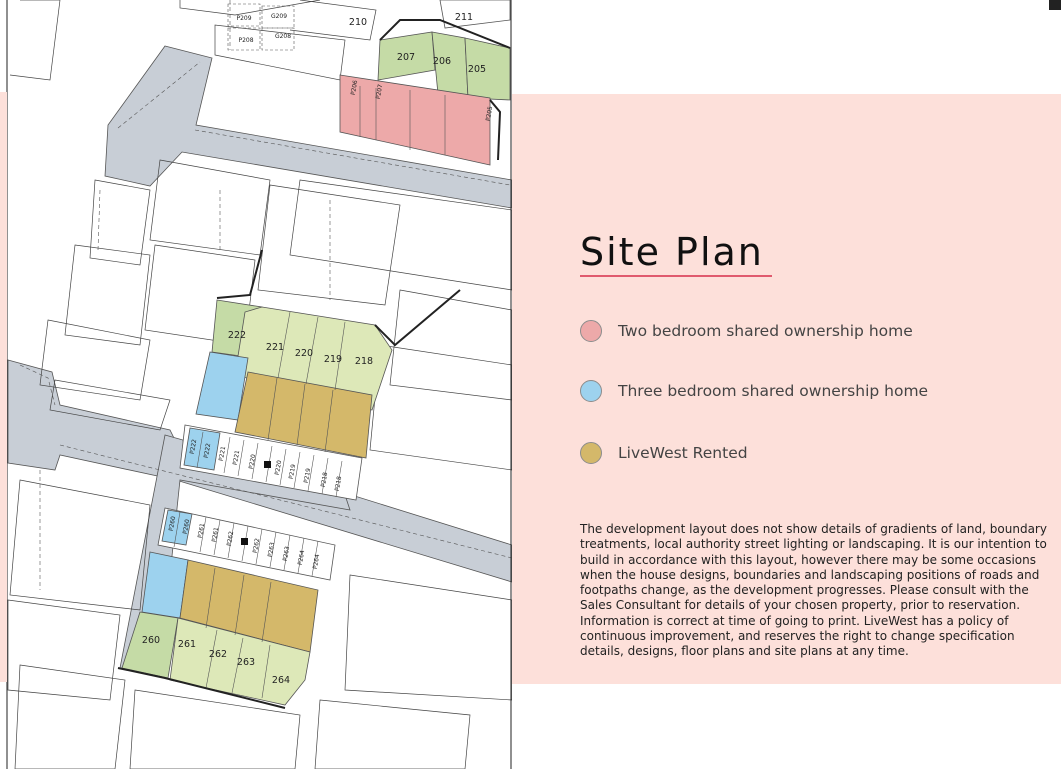 The height and width of the screenshot is (769, 1061). I want to click on plot-label: 206, so click(442, 61).